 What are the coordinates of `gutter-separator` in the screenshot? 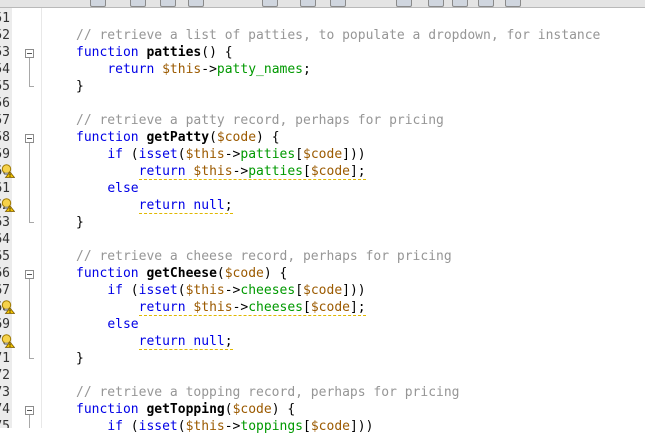 It's located at (41, 218).